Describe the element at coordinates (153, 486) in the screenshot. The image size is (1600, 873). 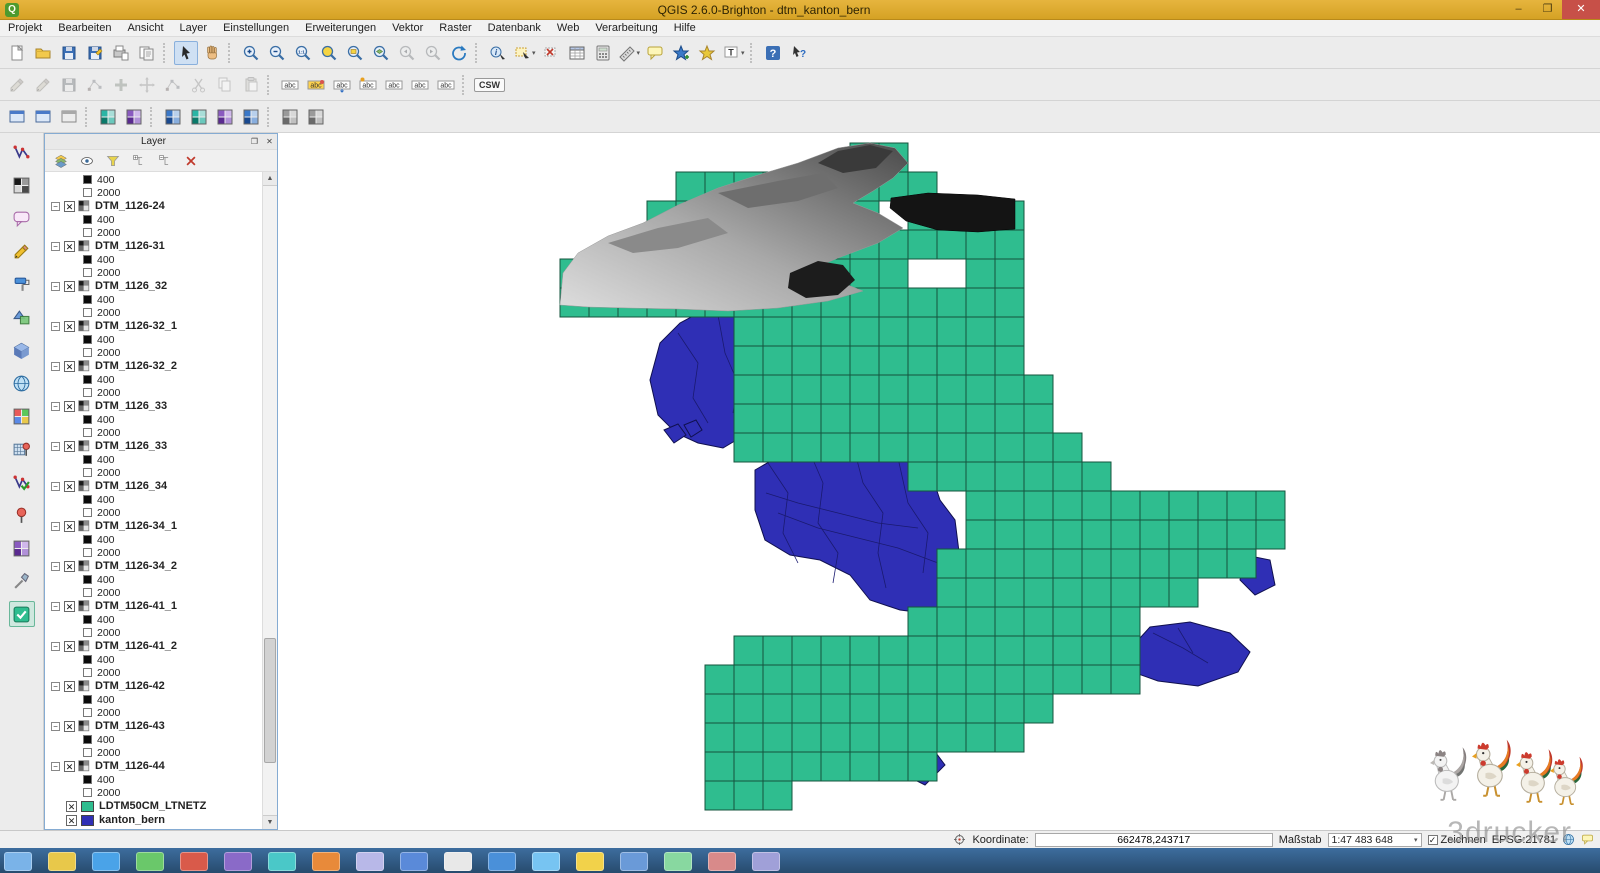
I see `layer-tree-item: − ✕ DTM_1126_34` at that location.